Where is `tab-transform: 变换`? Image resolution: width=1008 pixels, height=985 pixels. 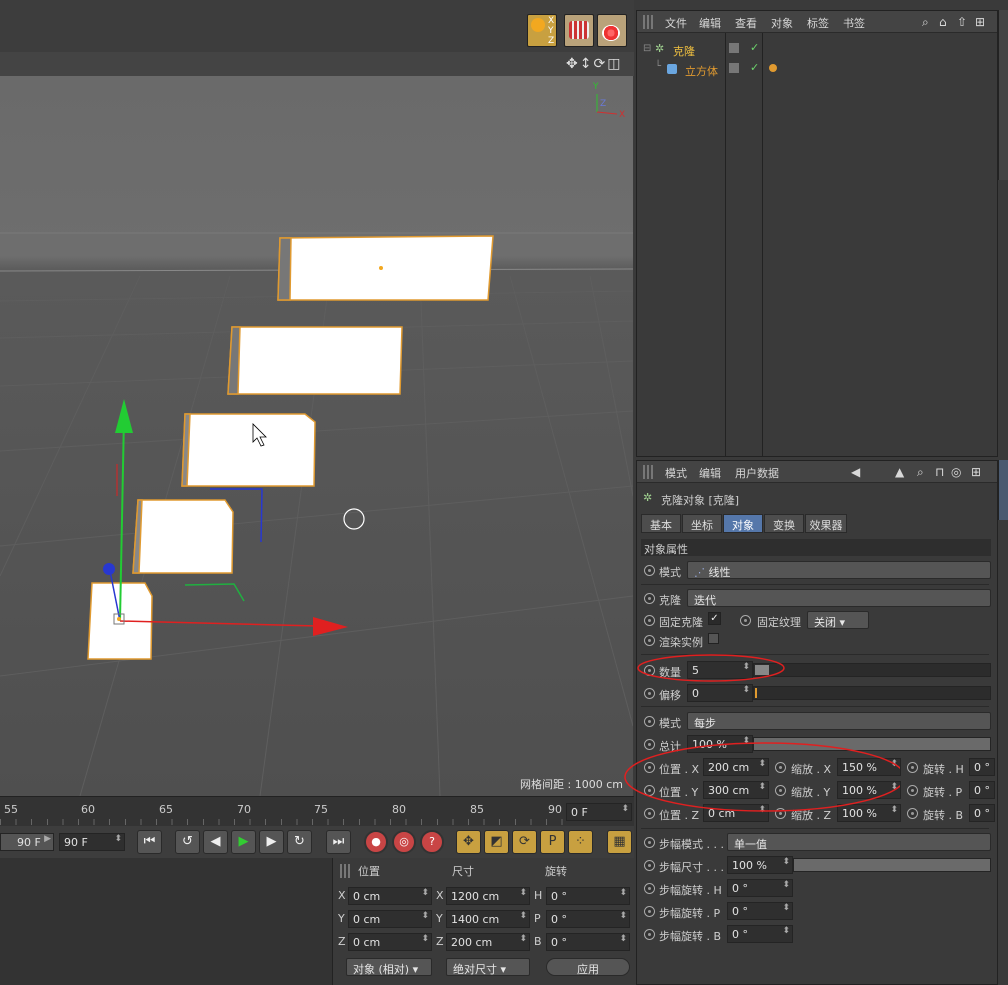 tab-transform: 变换 is located at coordinates (784, 523).